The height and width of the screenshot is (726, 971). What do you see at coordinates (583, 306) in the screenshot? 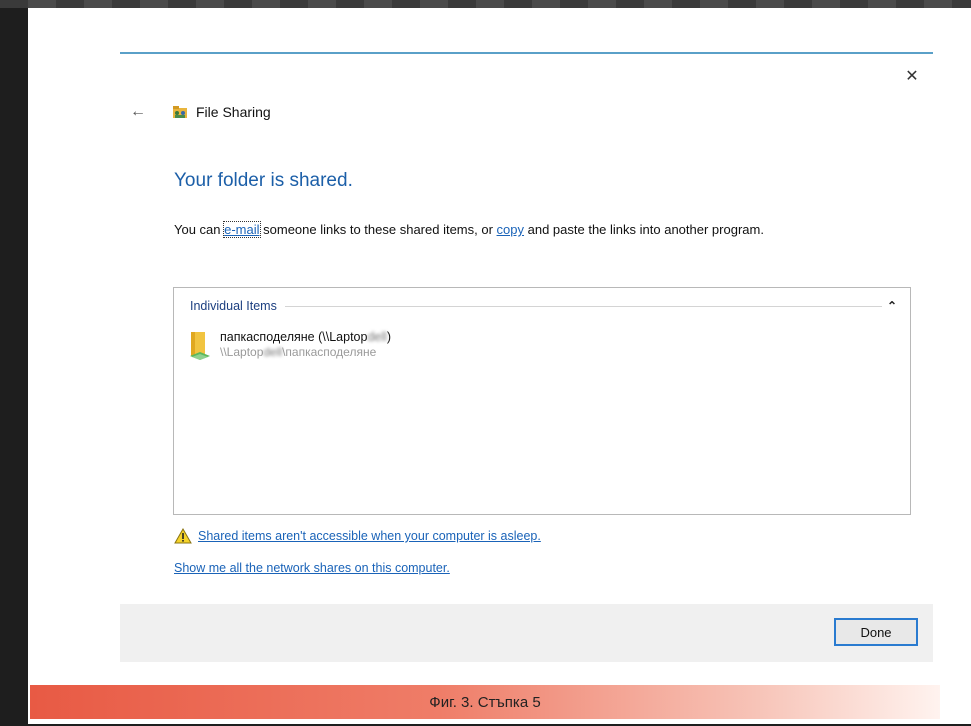
I see `group-divider` at bounding box center [583, 306].